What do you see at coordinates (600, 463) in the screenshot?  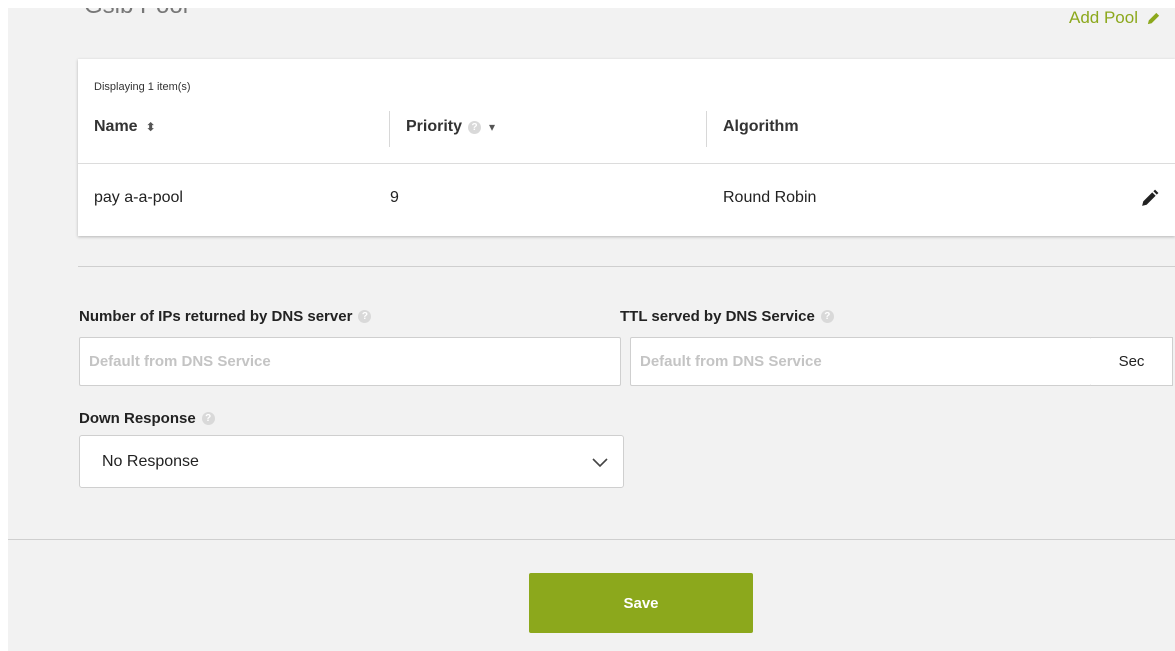 I see `chevron-down-icon` at bounding box center [600, 463].